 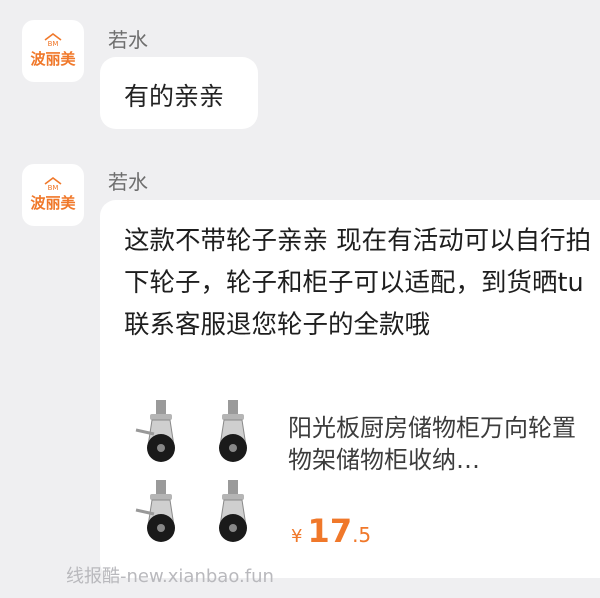 I want to click on caster-wheels-icon, so click(x=191, y=471).